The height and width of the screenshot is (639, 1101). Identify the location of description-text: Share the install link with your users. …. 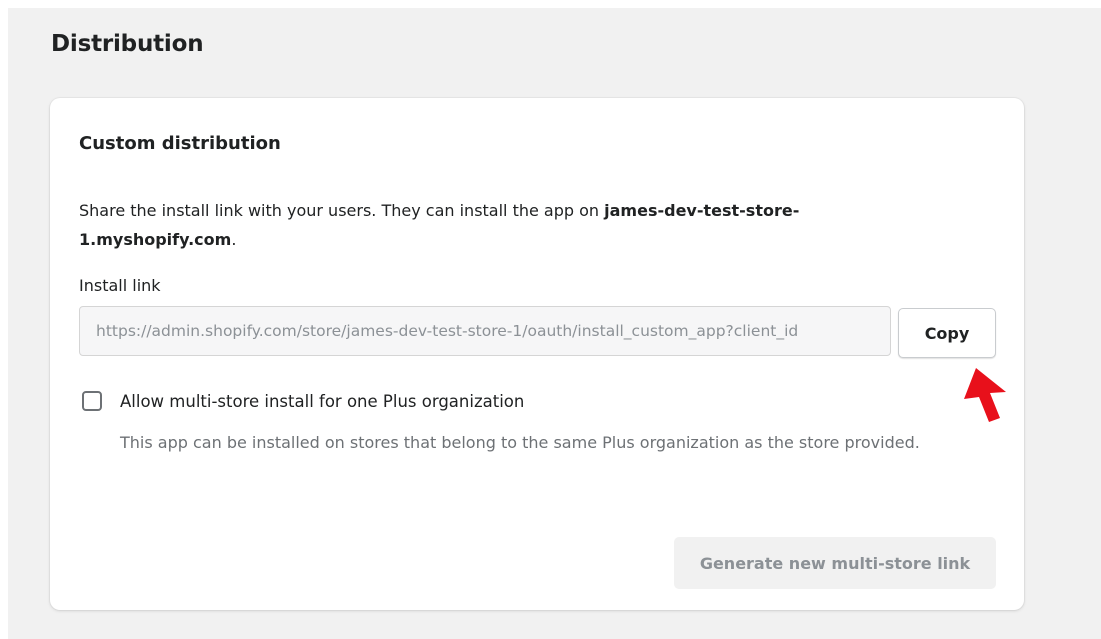
(342, 210).